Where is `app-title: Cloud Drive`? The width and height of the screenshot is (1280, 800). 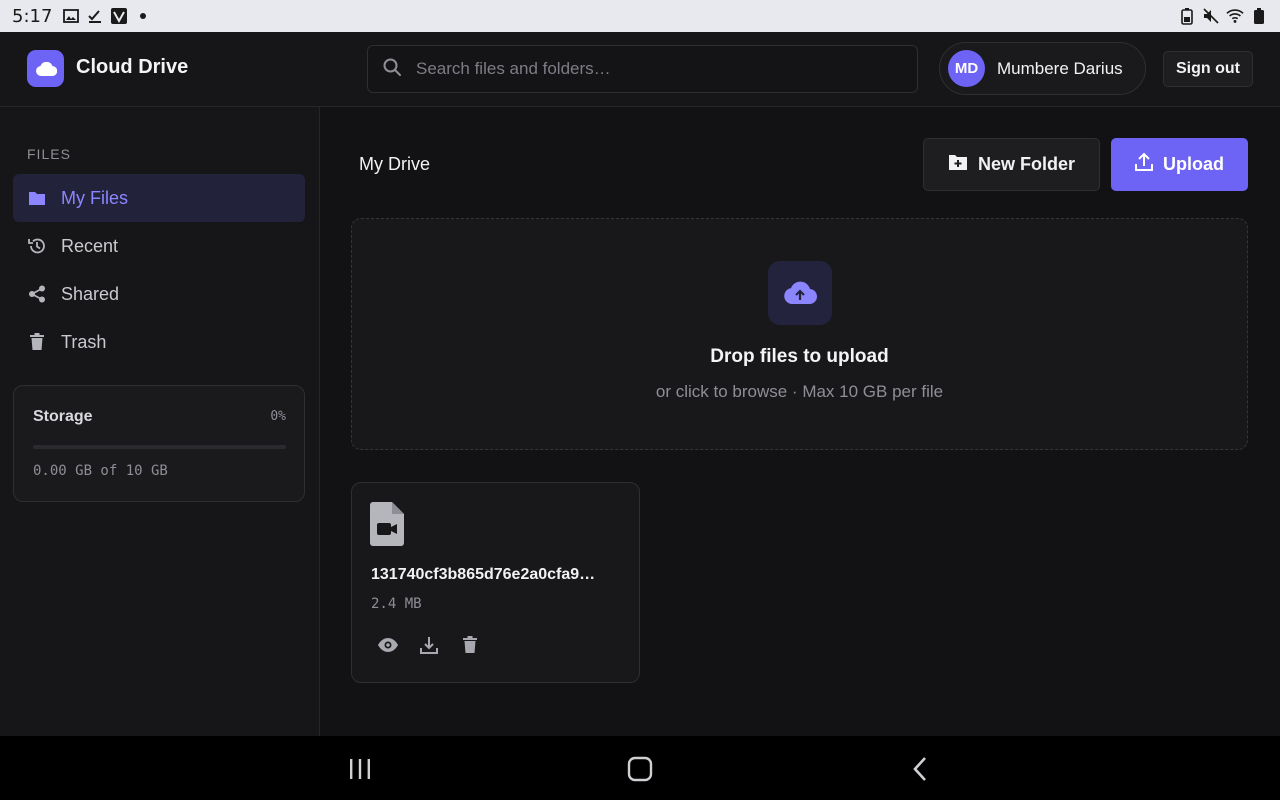 app-title: Cloud Drive is located at coordinates (132, 67).